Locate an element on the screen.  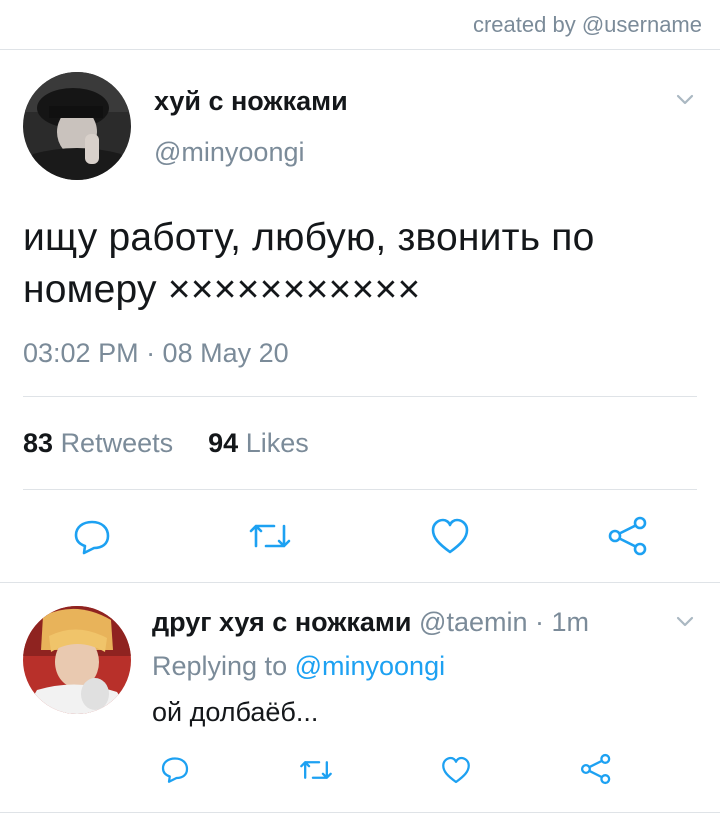
replying-to: Replying to @minyoongi is located at coordinates (298, 666).